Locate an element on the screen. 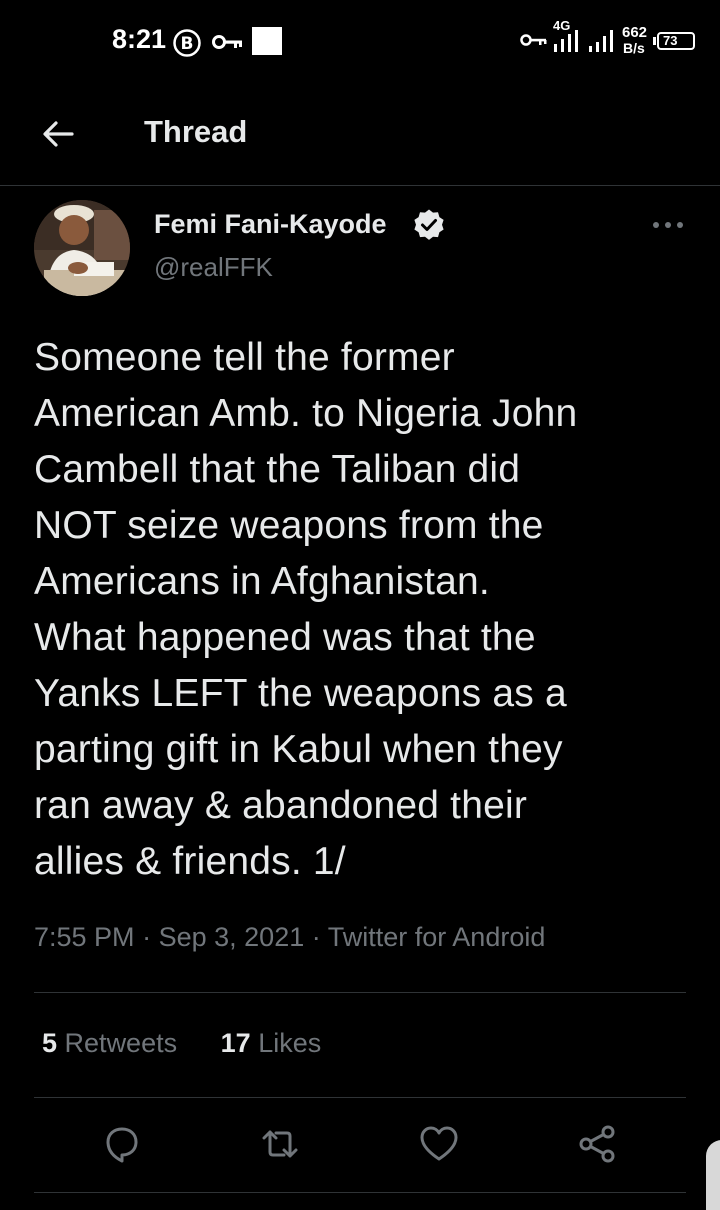 This screenshot has width=720, height=1210. tweet-stats: 5 Retweets 17 Likes is located at coordinates (181, 1043).